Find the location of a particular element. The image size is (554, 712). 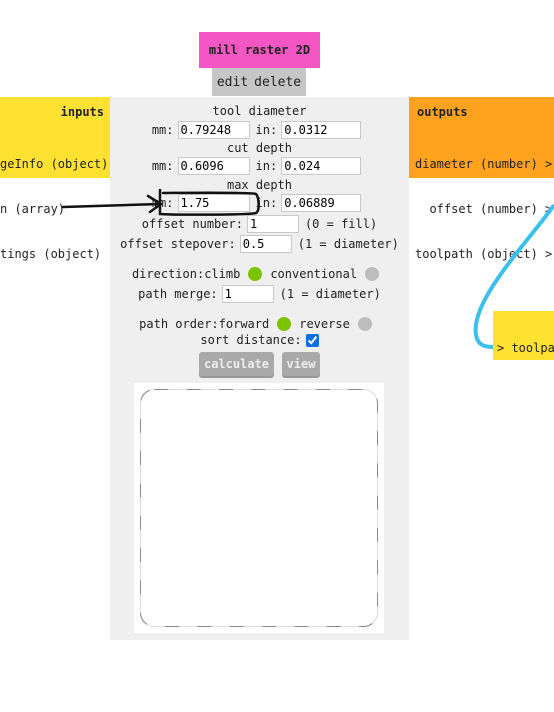

offset-stepover-input is located at coordinates (265, 244).